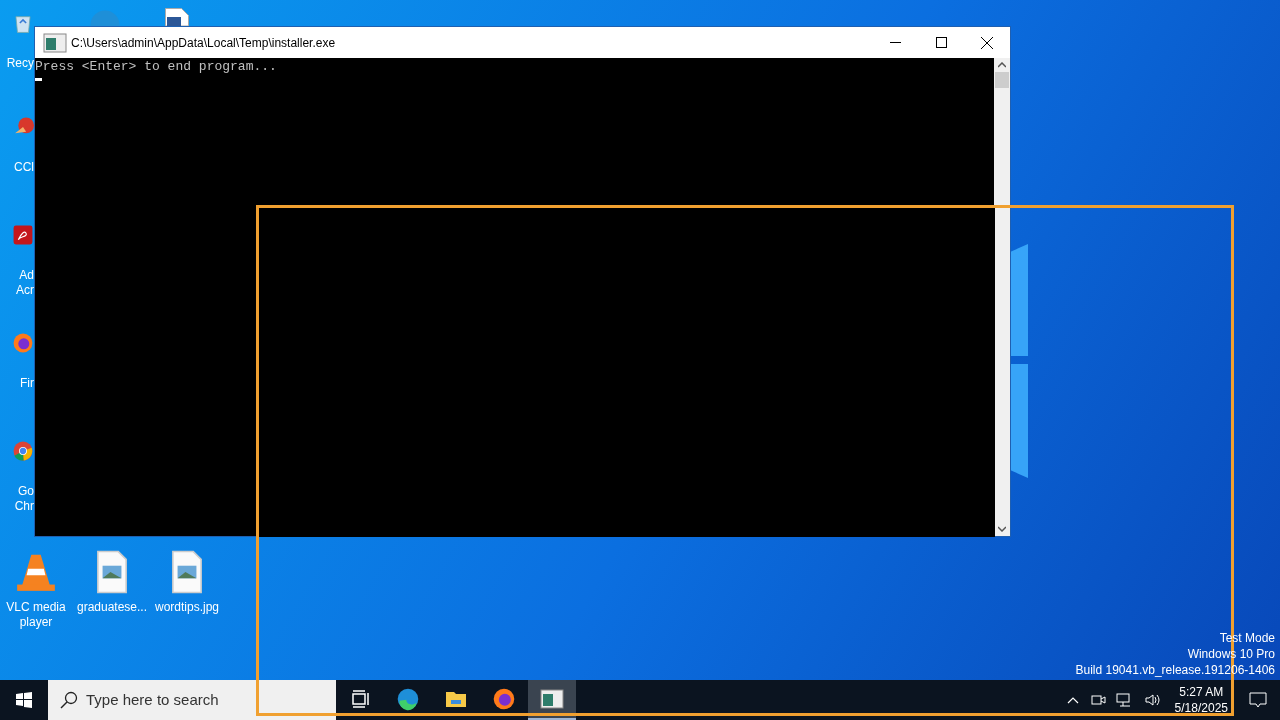 The height and width of the screenshot is (720, 1280). I want to click on browser-icon, so click(408, 699).